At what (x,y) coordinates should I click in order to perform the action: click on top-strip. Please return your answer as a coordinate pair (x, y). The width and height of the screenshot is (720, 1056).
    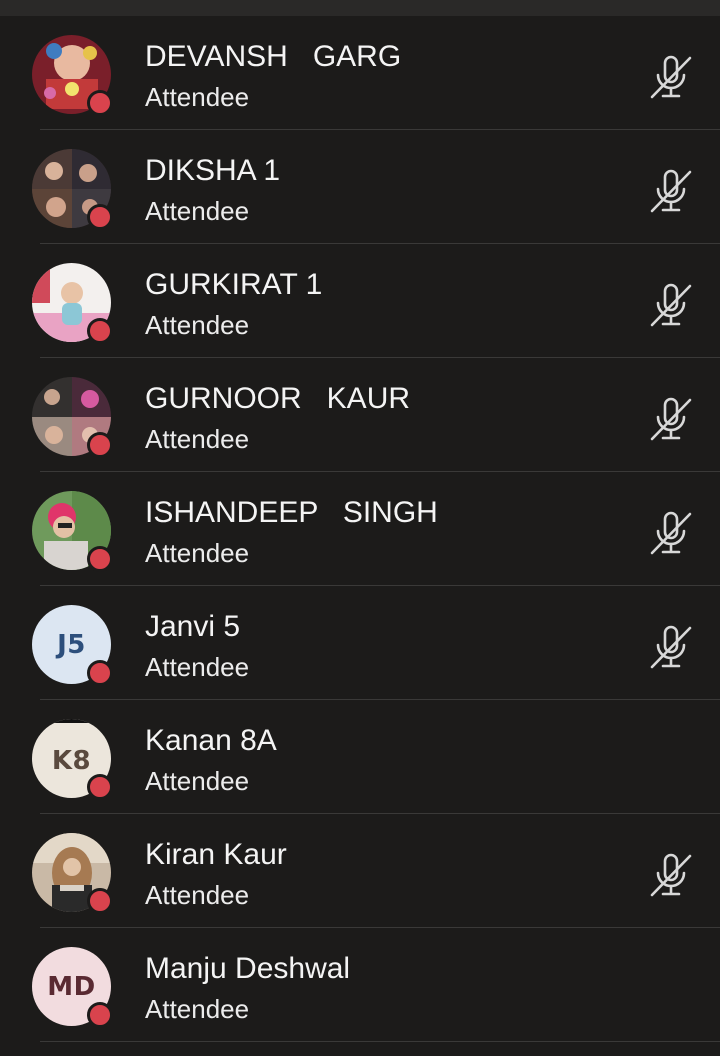
    Looking at the image, I should click on (360, 8).